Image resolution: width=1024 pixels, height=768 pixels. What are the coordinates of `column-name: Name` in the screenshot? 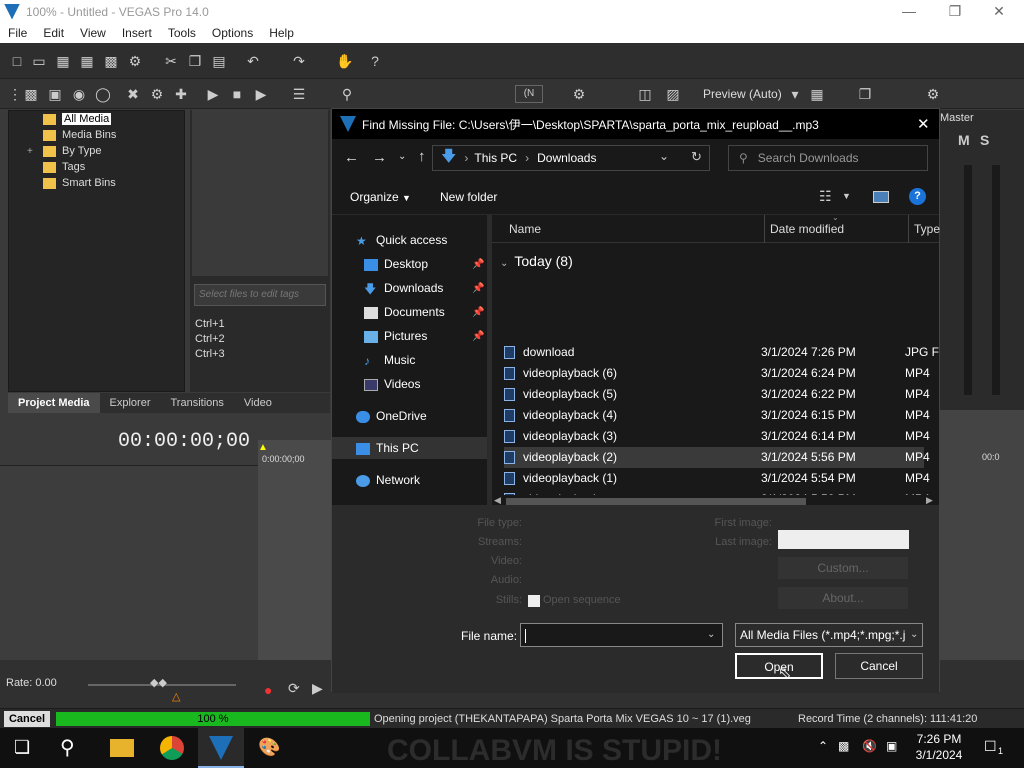 It's located at (525, 229).